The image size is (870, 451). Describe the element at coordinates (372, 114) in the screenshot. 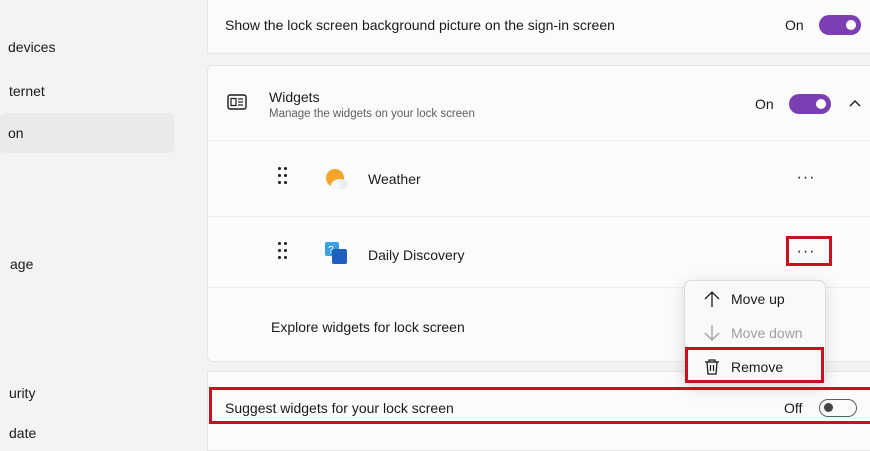

I see `widgets-subtitle: Manage the widgets on your lock screen` at that location.